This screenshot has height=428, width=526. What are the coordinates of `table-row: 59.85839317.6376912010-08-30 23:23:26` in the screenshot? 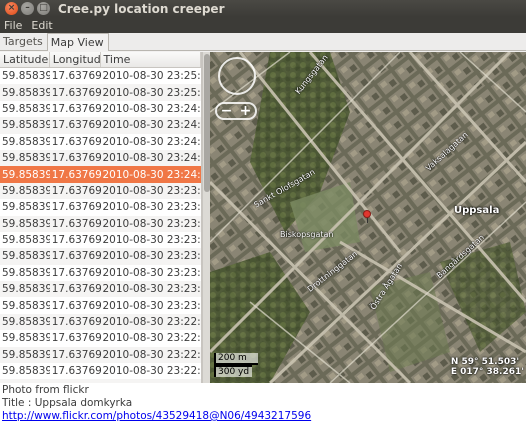 It's located at (101, 256).